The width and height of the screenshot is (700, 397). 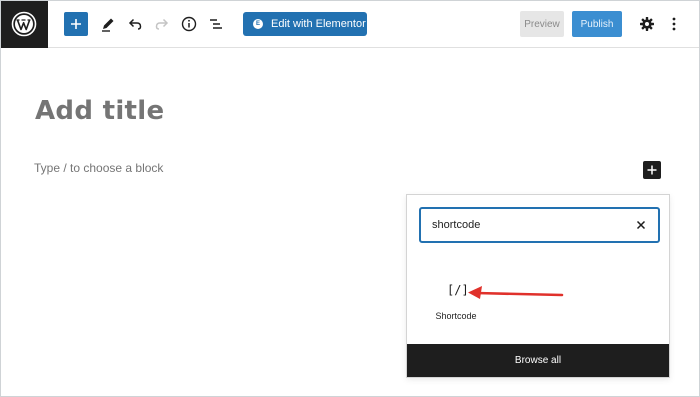 I want to click on pencil-icon, so click(x=108, y=25).